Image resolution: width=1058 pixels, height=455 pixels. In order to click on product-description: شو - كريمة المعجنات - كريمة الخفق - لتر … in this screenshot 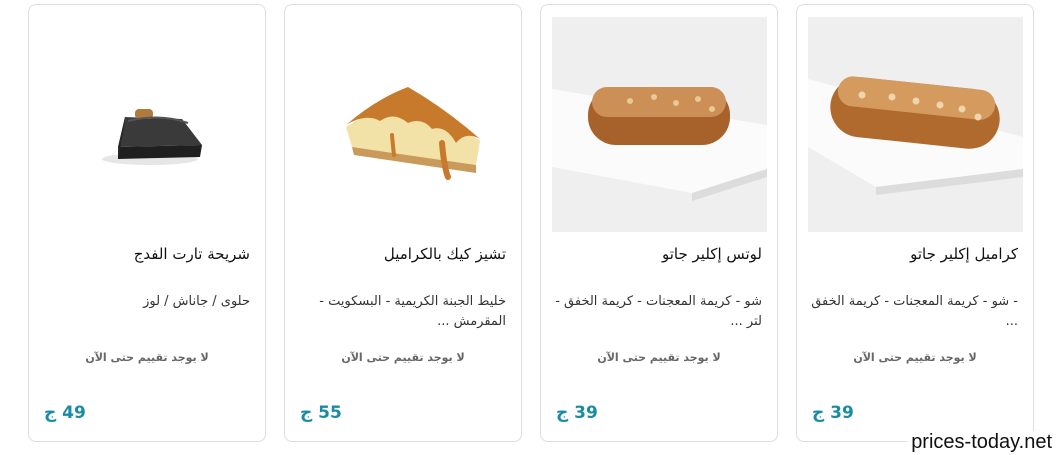, I will do `click(658, 311)`.